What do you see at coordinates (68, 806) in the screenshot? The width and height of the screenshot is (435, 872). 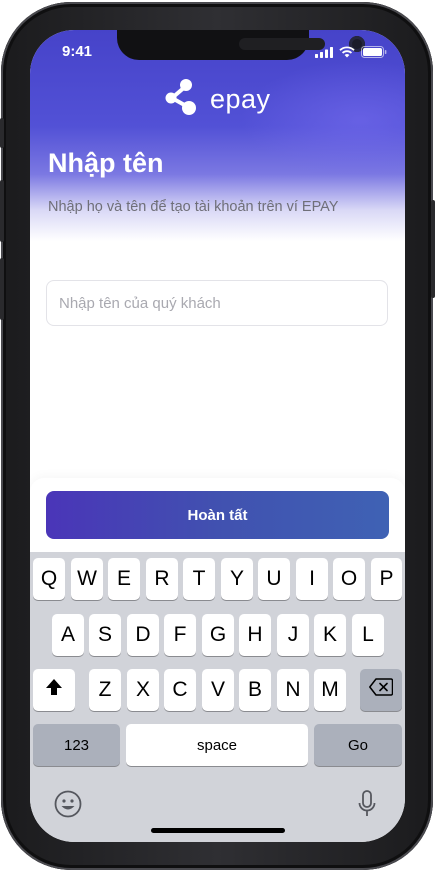 I see `emoji-icon` at bounding box center [68, 806].